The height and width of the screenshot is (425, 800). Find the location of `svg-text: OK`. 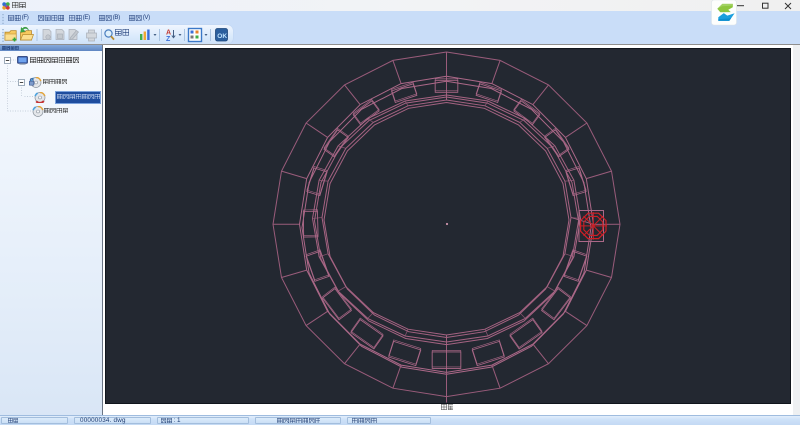

svg-text: OK is located at coordinates (222, 36).